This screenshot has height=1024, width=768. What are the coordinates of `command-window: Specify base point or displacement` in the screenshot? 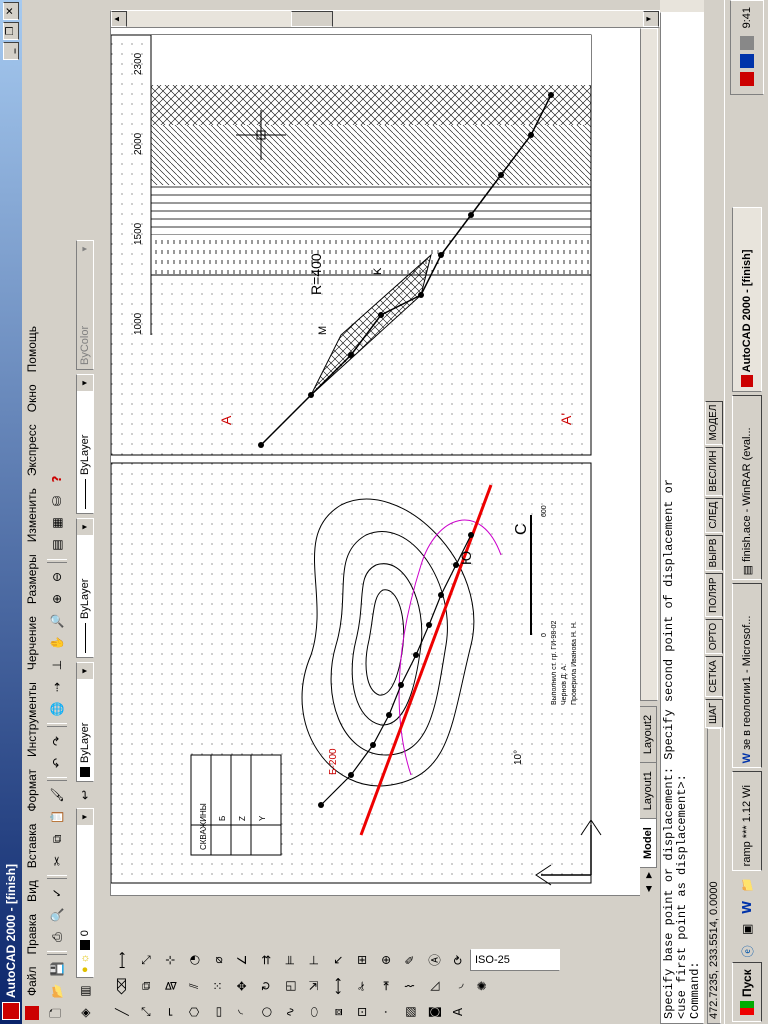 It's located at (682, 518).